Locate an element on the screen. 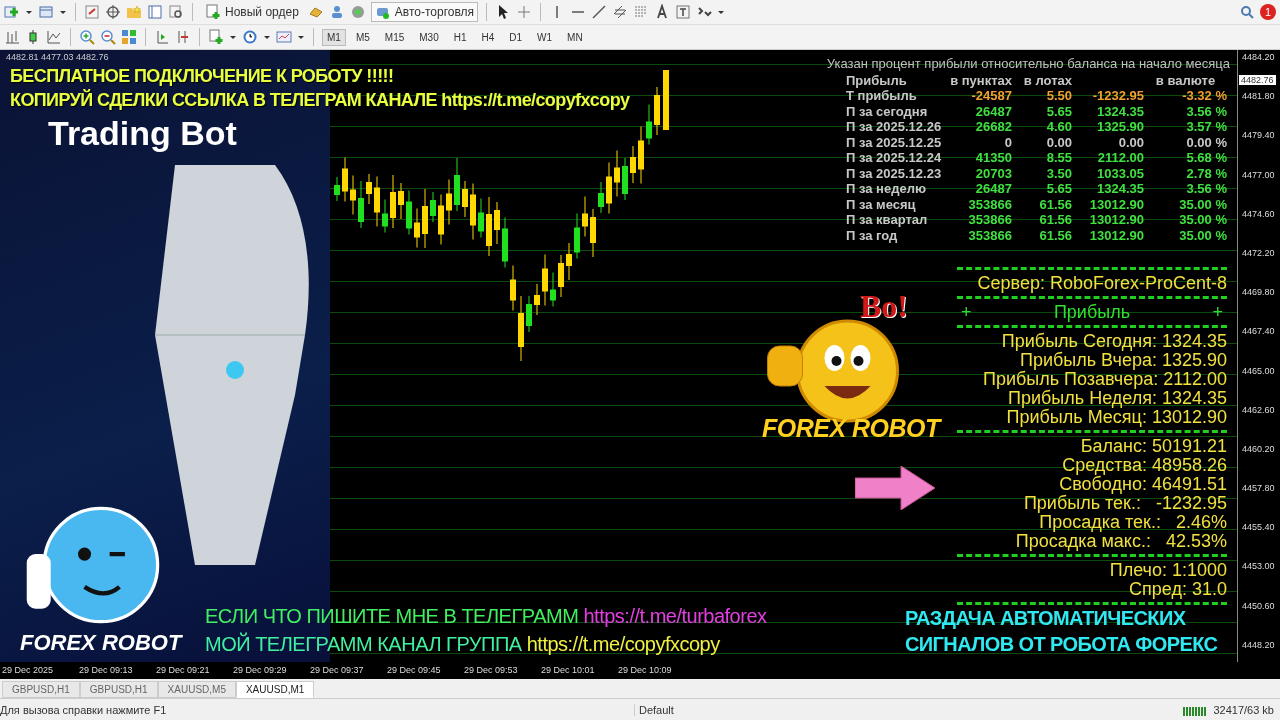  table-cell-text: 41350 is located at coordinates (993, 158).